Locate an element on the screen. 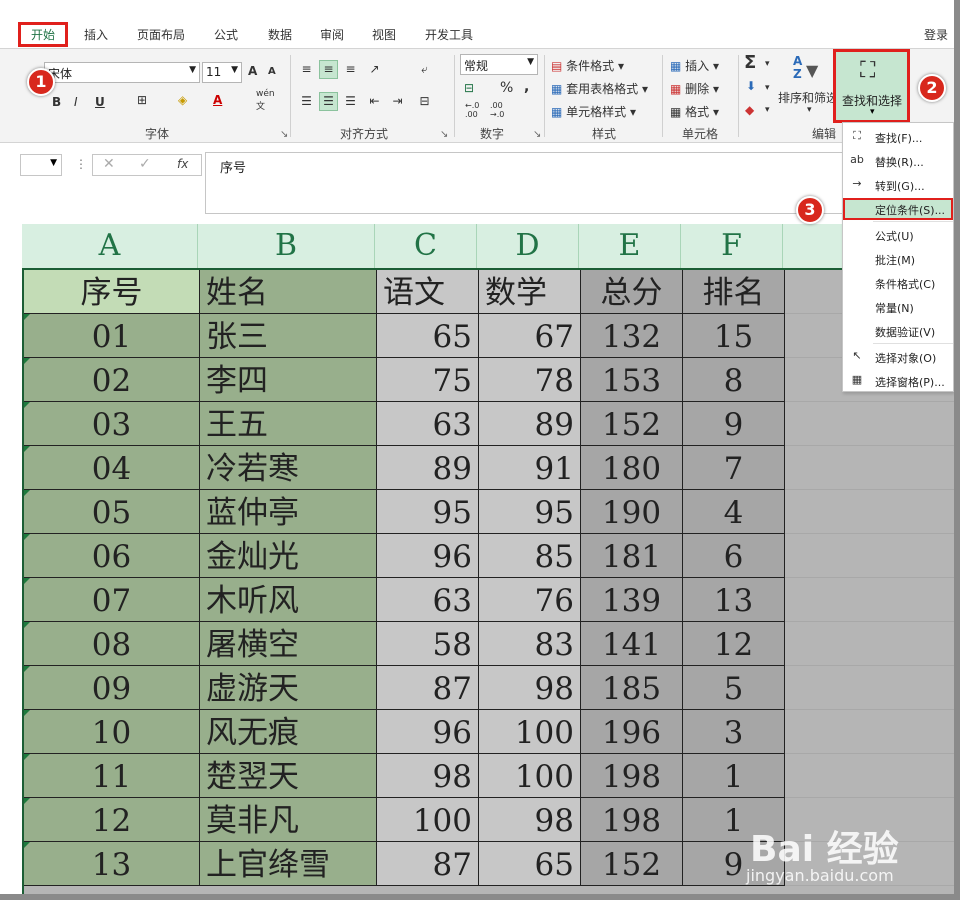 The image size is (974, 912). cell-a: 10 is located at coordinates (112, 732).